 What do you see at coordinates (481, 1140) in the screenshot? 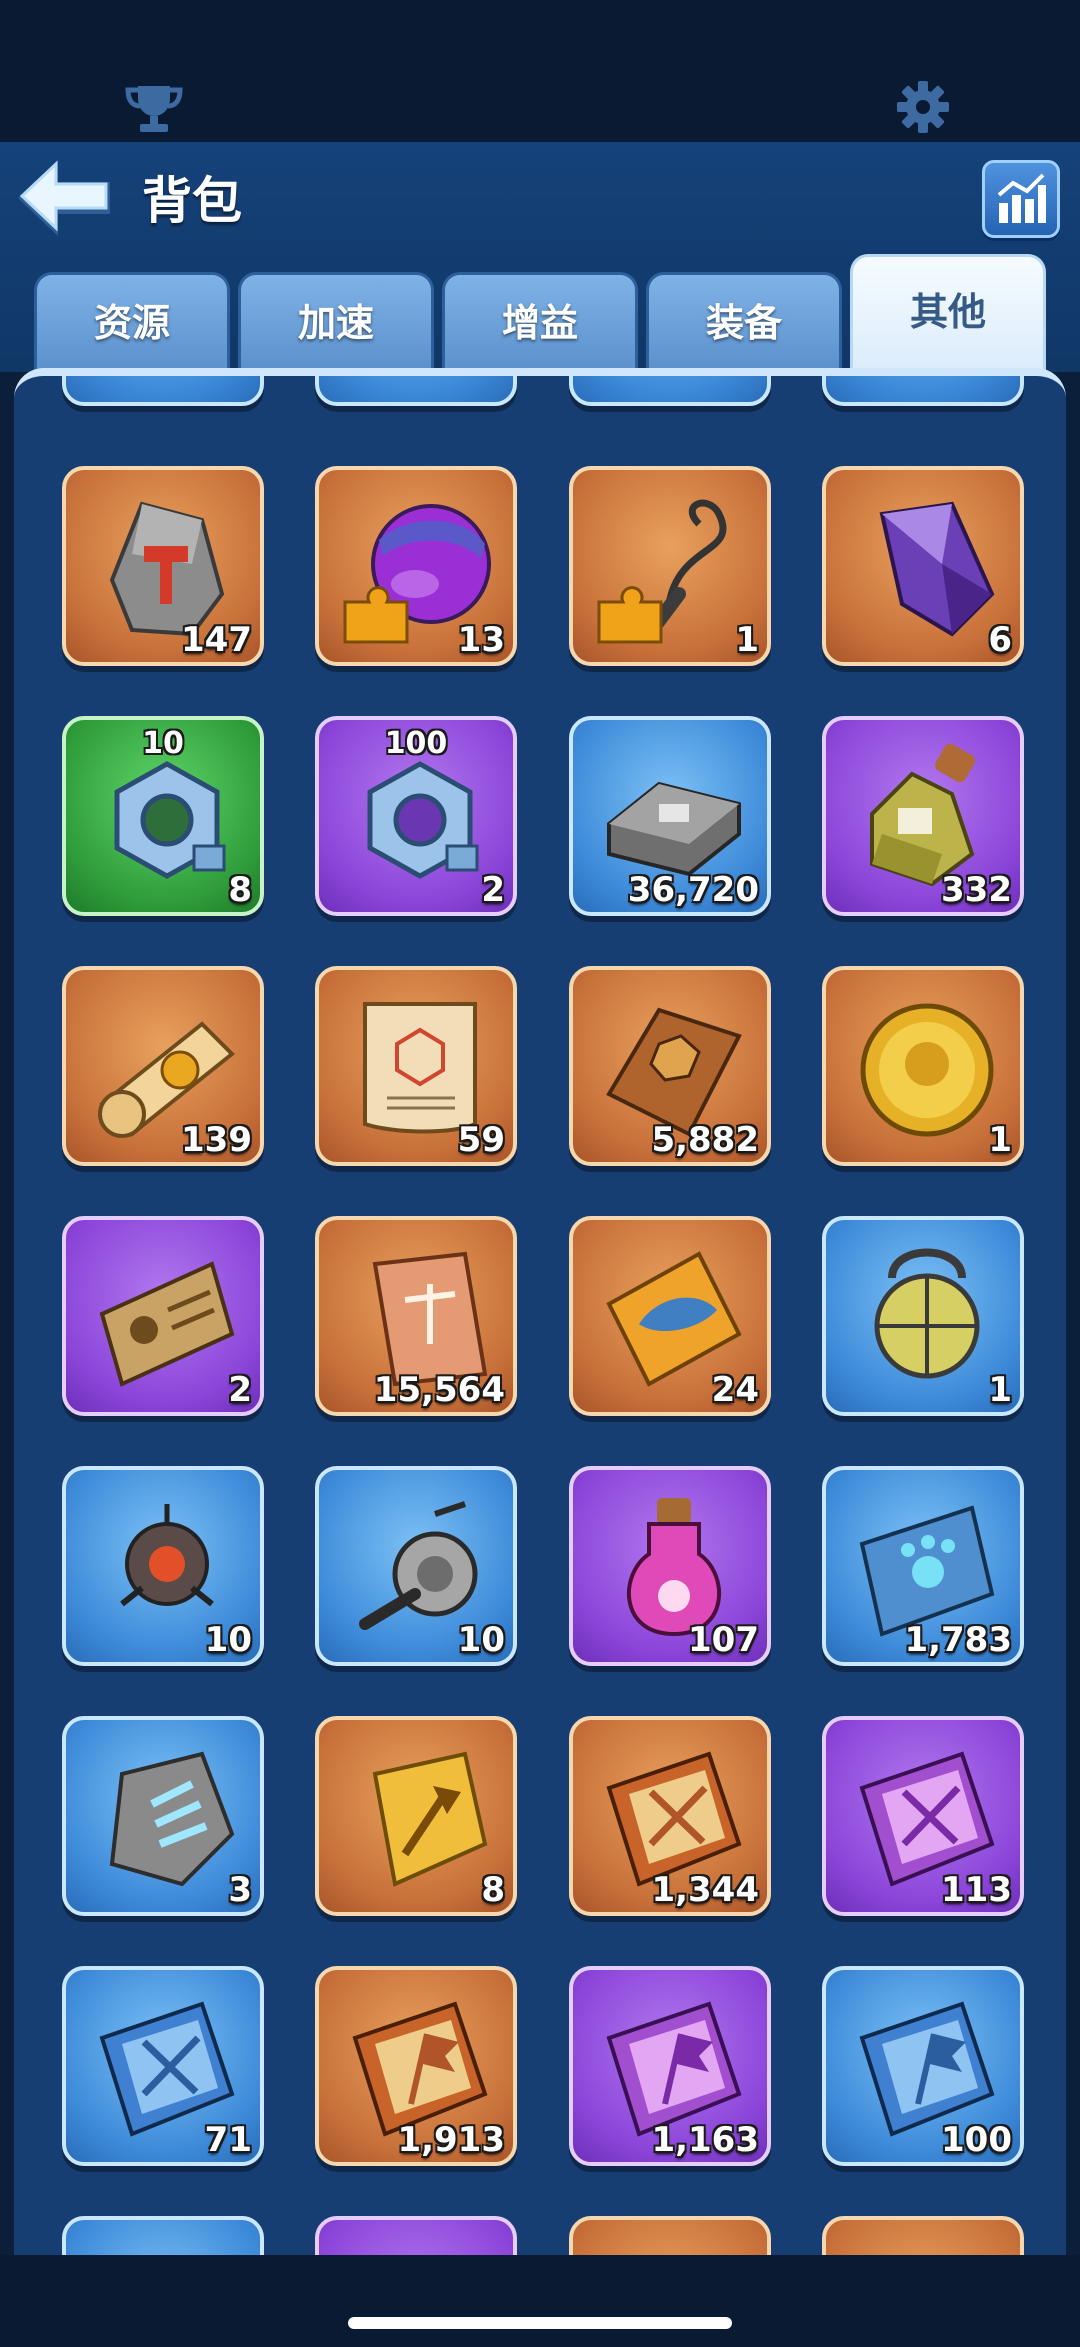
I see `item-count: 59` at bounding box center [481, 1140].